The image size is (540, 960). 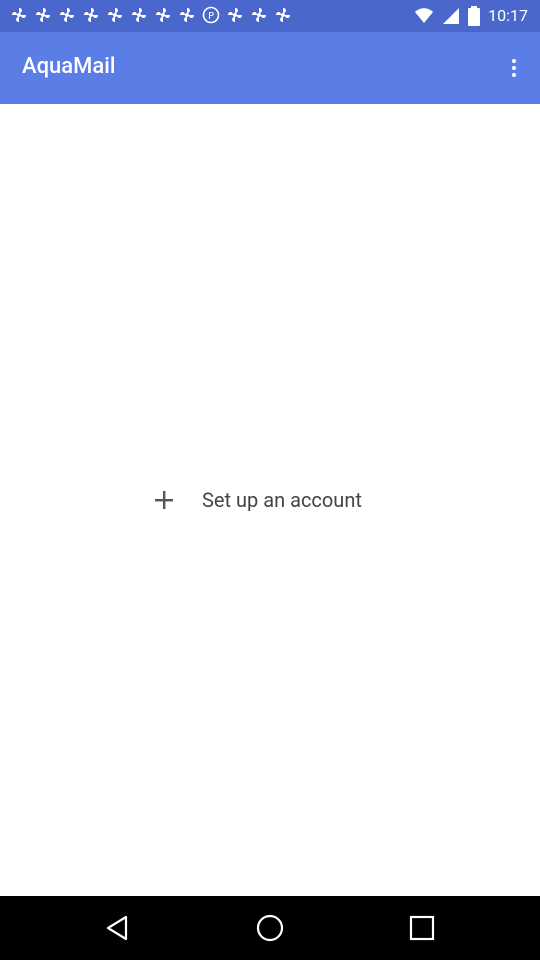 What do you see at coordinates (151, 15) in the screenshot?
I see `notification-icons: P` at bounding box center [151, 15].